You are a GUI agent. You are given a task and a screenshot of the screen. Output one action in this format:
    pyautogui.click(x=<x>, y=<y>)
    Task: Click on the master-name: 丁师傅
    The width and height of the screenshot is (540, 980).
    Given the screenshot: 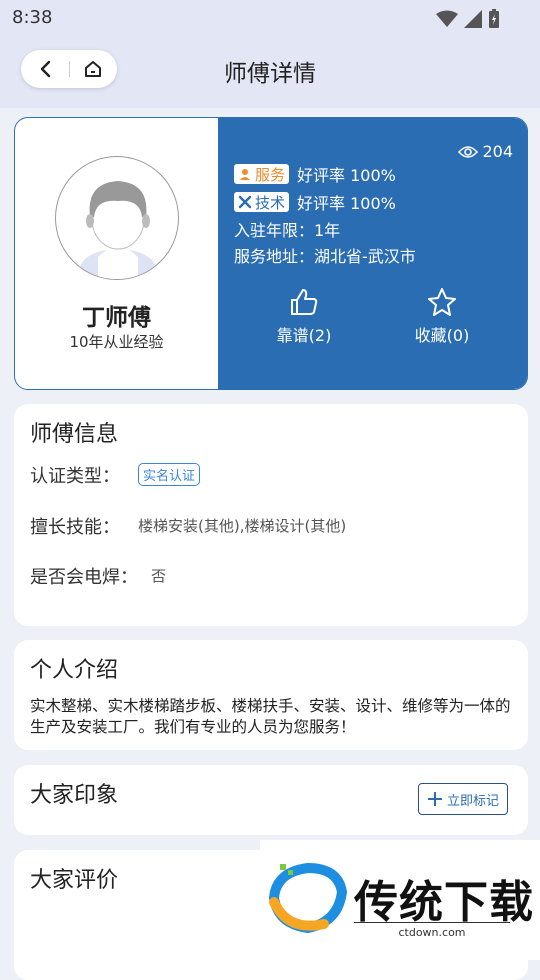 What is the action you would take?
    pyautogui.click(x=116, y=318)
    